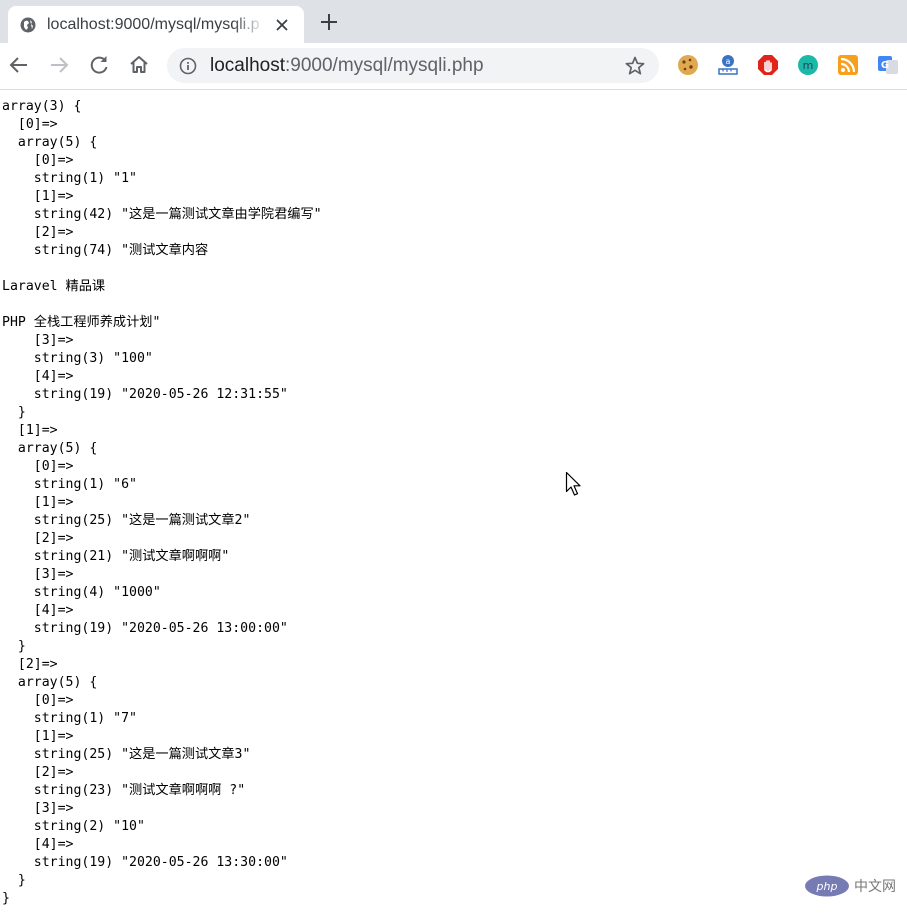 The image size is (907, 922). What do you see at coordinates (635, 66) in the screenshot?
I see `bookmark-star-icon` at bounding box center [635, 66].